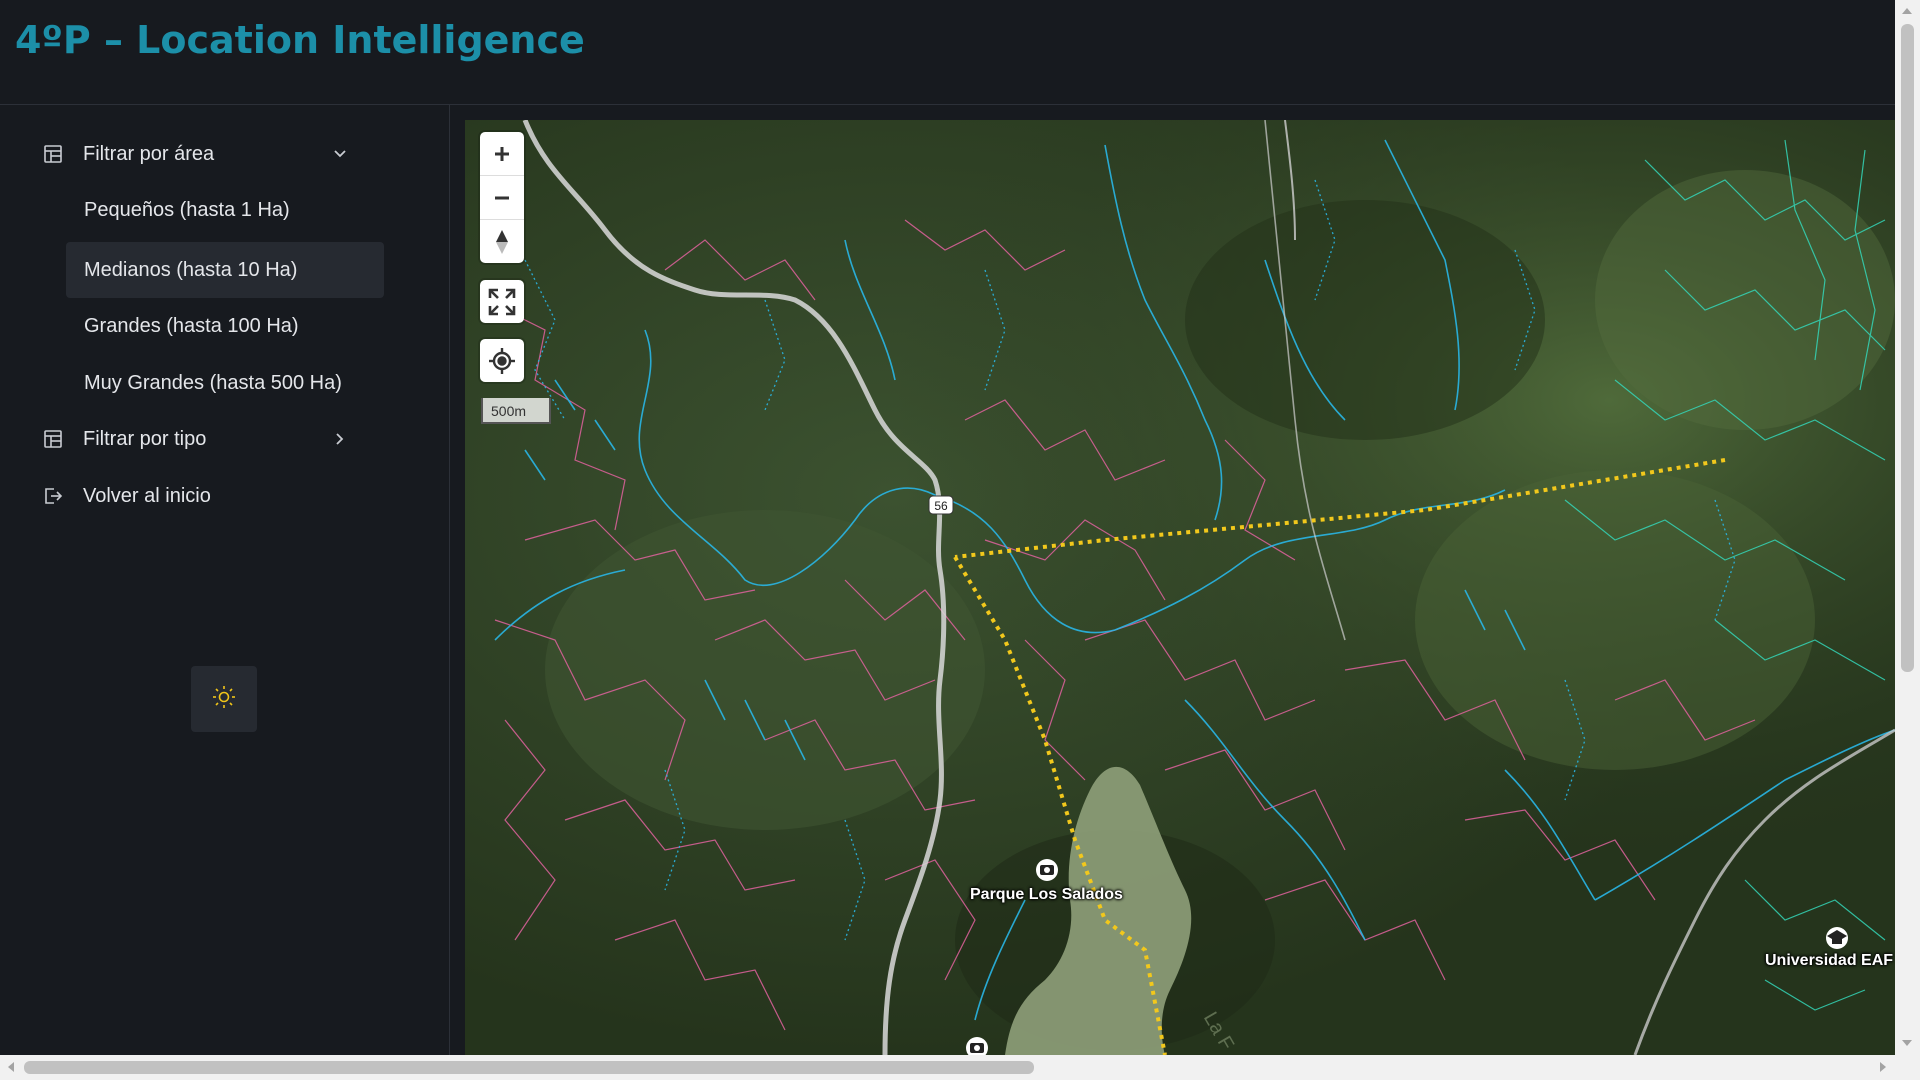 Image resolution: width=1920 pixels, height=1080 pixels. Describe the element at coordinates (340, 439) in the screenshot. I see `chevron-right-icon` at that location.